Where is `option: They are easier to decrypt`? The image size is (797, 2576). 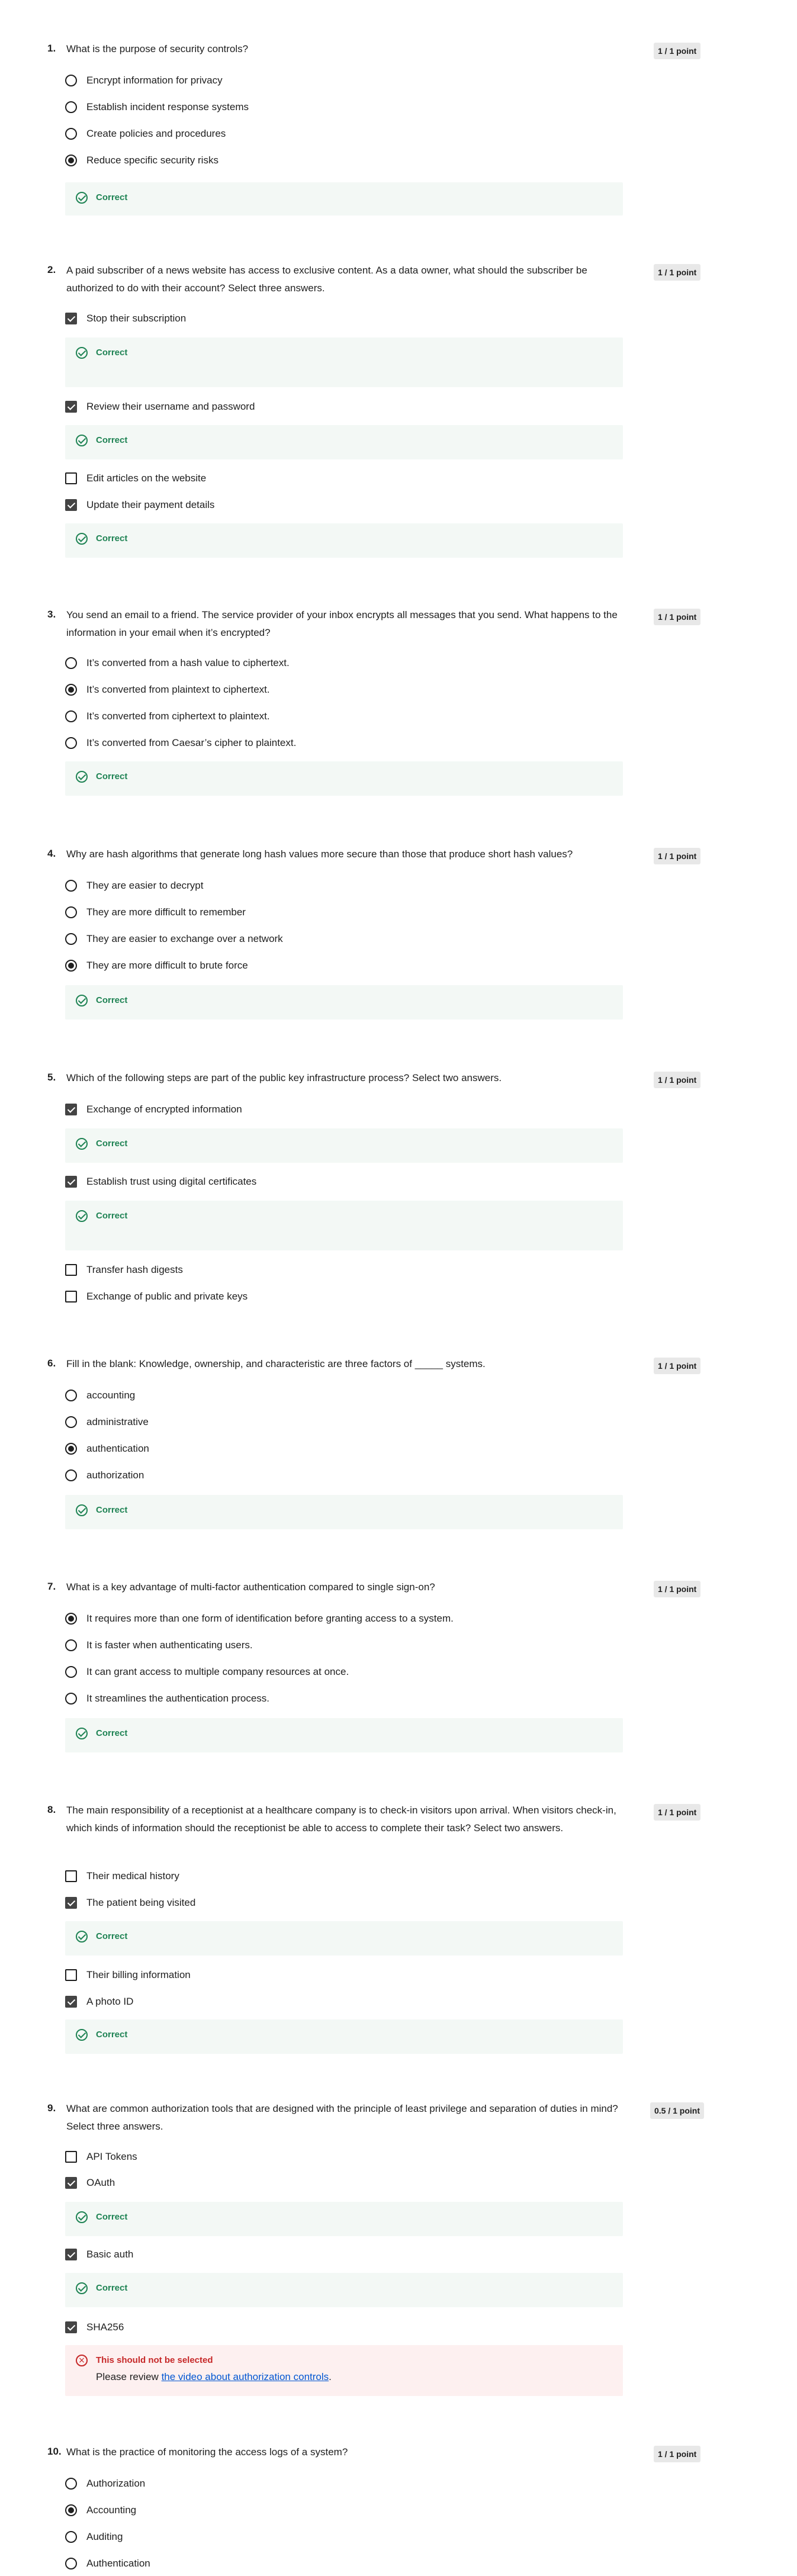 option: They are easier to decrypt is located at coordinates (134, 886).